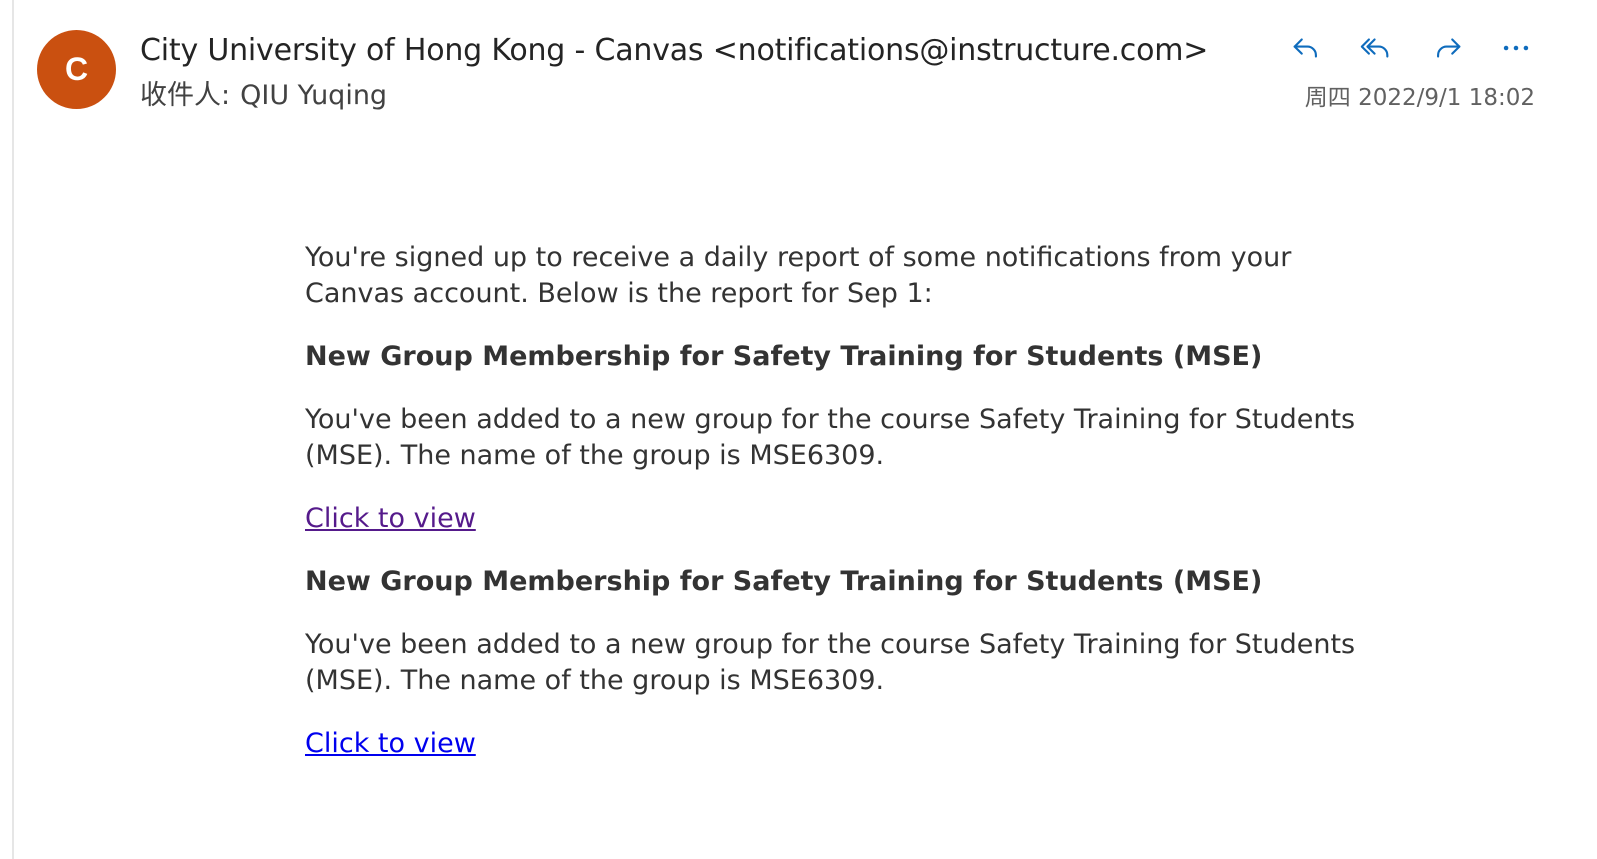 The width and height of the screenshot is (1597, 859). I want to click on reply-button, so click(1306, 48).